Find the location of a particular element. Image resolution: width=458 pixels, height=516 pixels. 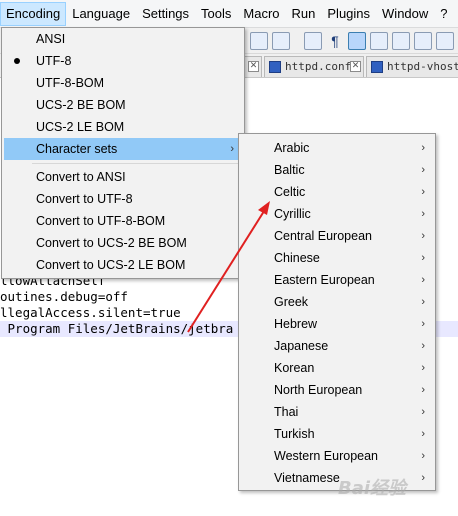

folder-workspace-icon is located at coordinates (445, 41).